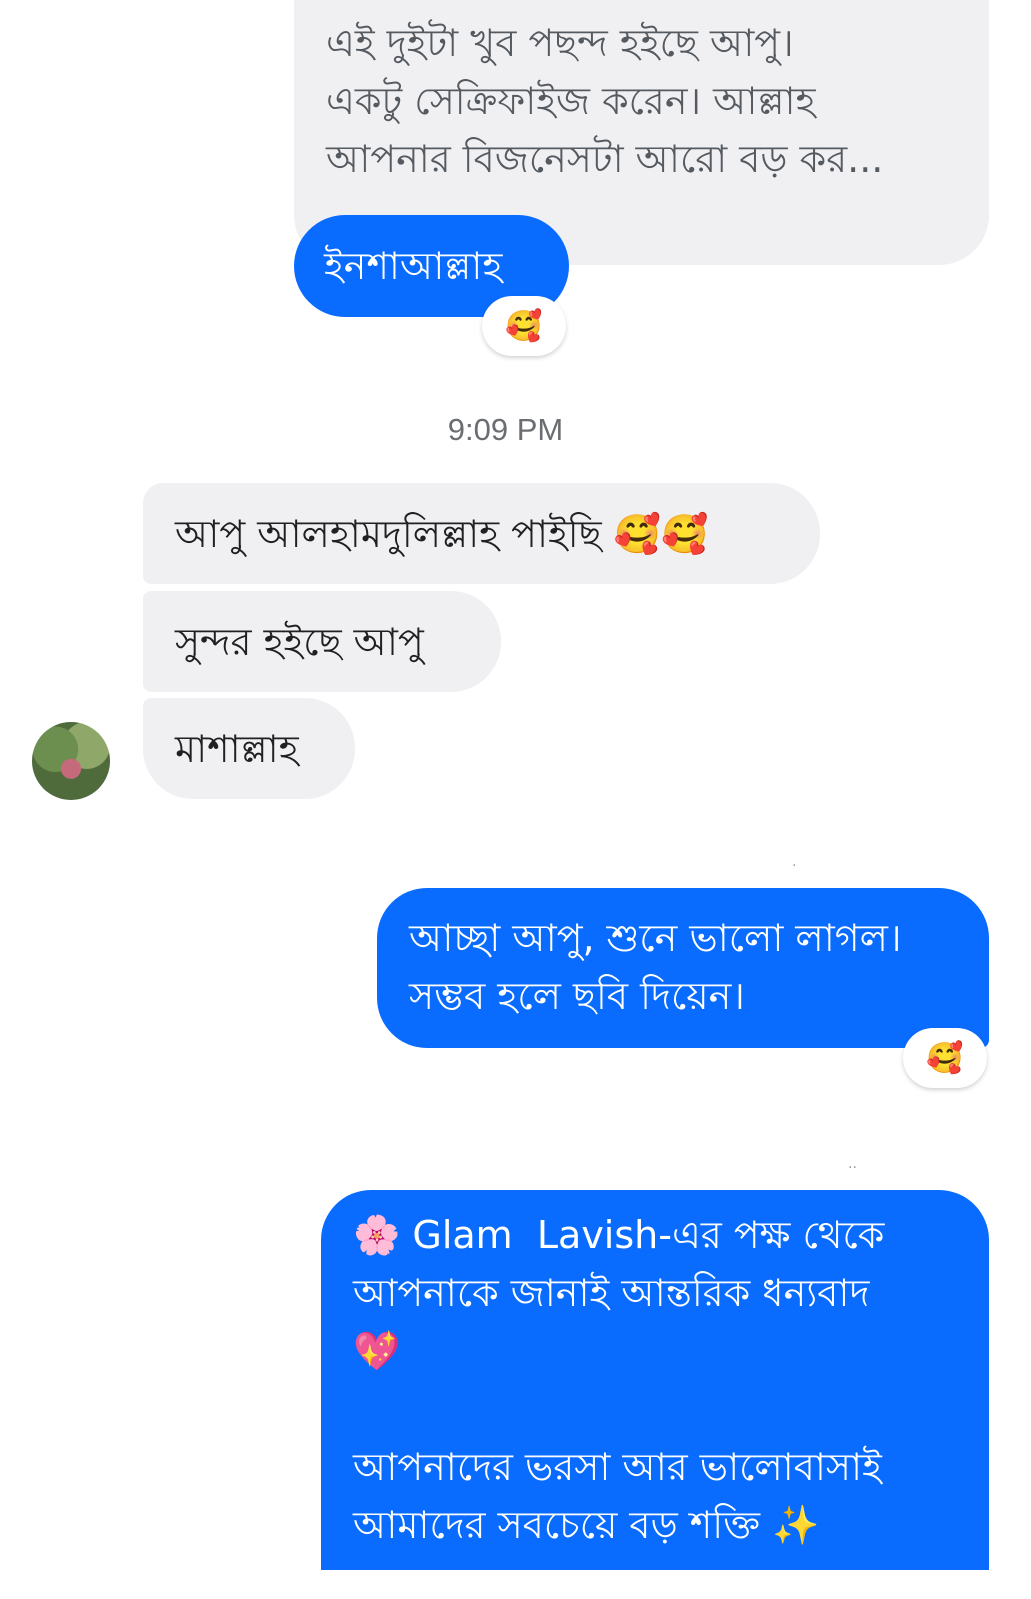 The width and height of the screenshot is (1031, 1599). I want to click on incoming-message-bubble: মাশাল্লাহ, so click(249, 748).